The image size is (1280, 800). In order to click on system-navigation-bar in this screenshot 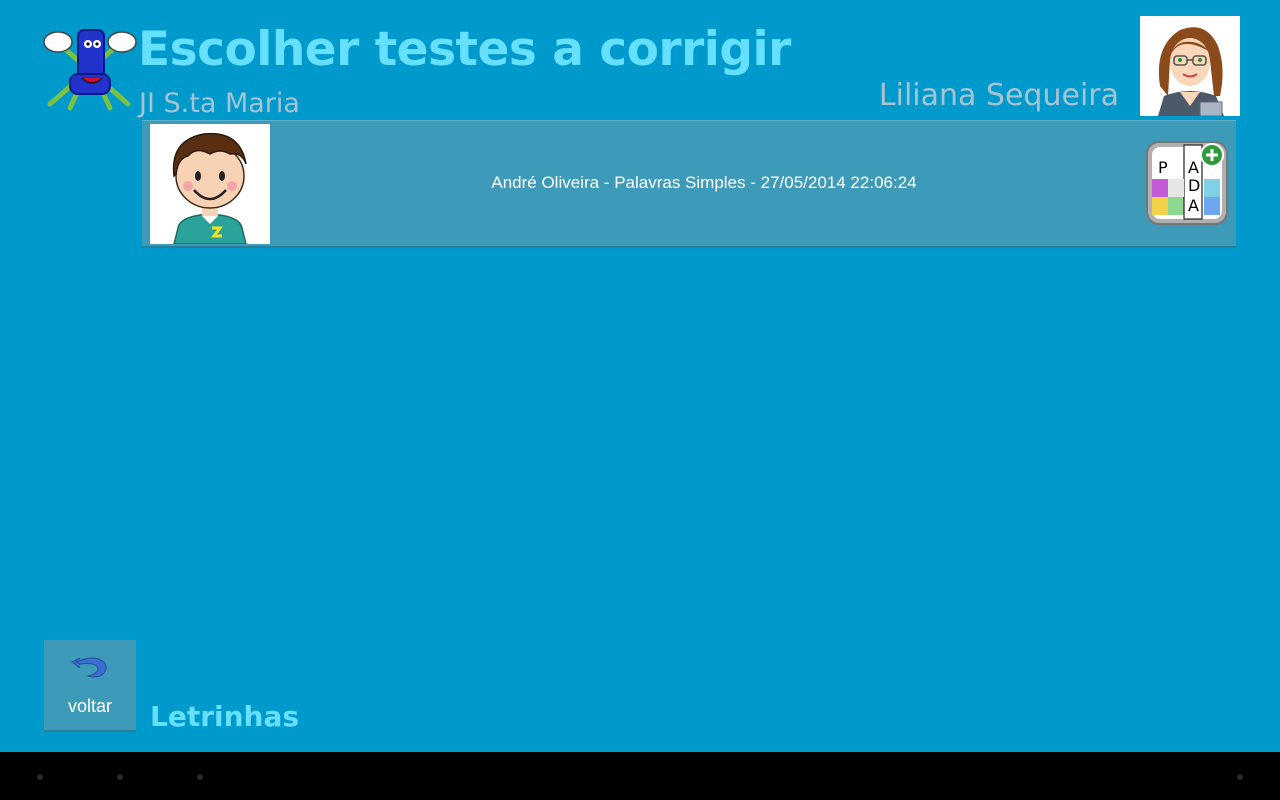, I will do `click(640, 776)`.